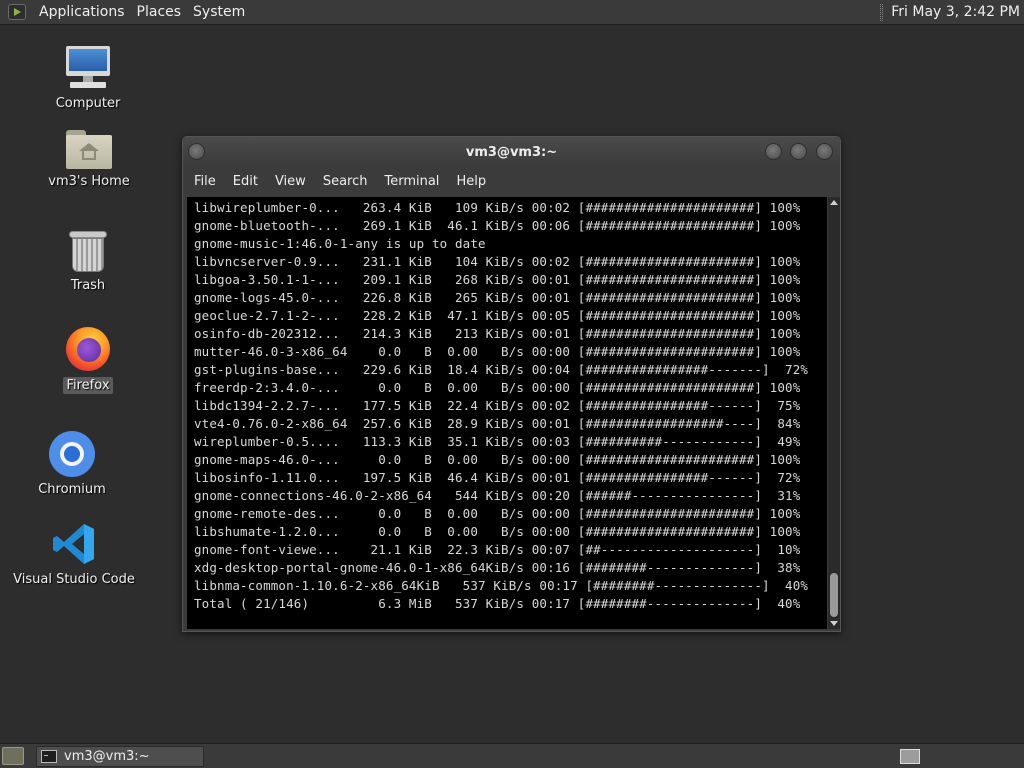 This screenshot has height=768, width=1024. Describe the element at coordinates (82, 12) in the screenshot. I see `menu-applications: Applications` at that location.